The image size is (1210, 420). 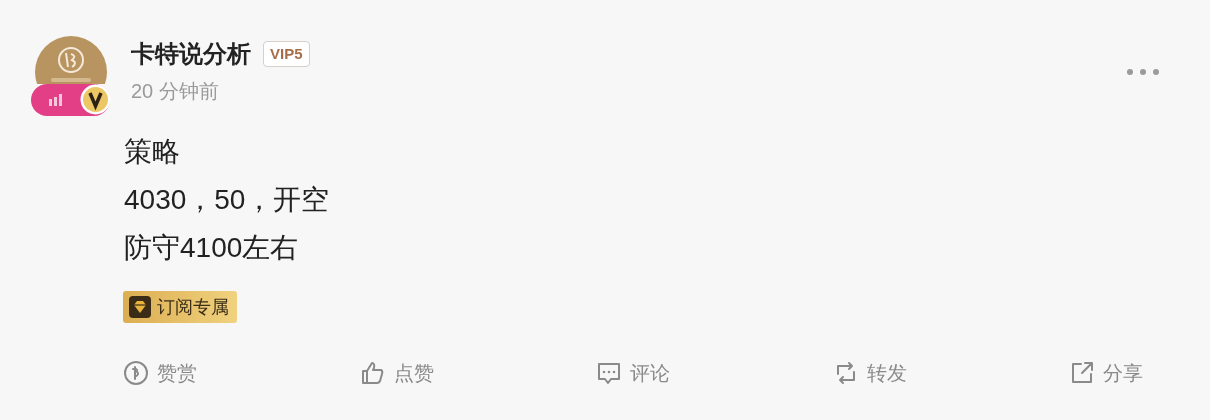 What do you see at coordinates (180, 307) in the screenshot?
I see `subscriber-tag: 订阅专属` at bounding box center [180, 307].